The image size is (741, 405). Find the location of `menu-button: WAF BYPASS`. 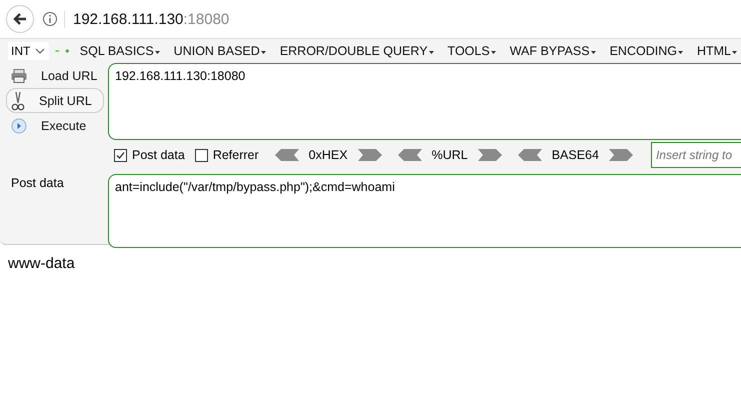

menu-button: WAF BYPASS is located at coordinates (553, 51).